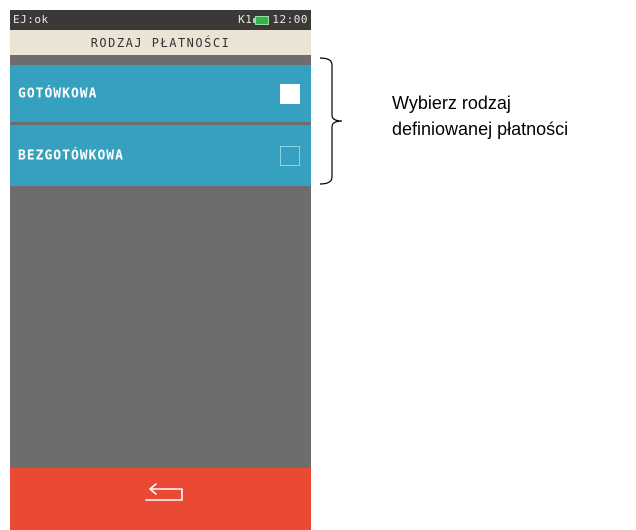  Describe the element at coordinates (58, 93) in the screenshot. I see `option-cash-label: GOTÓWKOWA` at that location.